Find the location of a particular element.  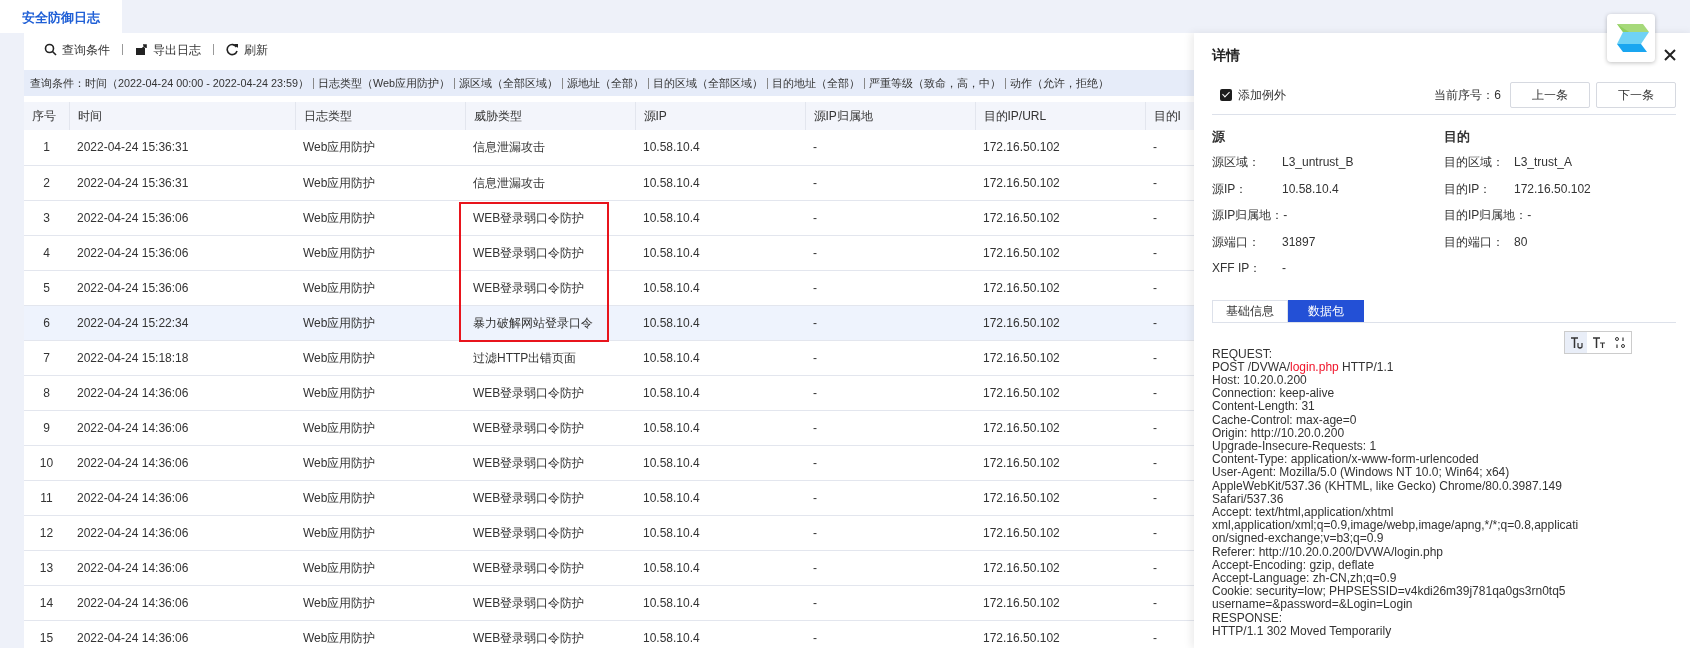

nav-button: 上一条 is located at coordinates (1550, 94).